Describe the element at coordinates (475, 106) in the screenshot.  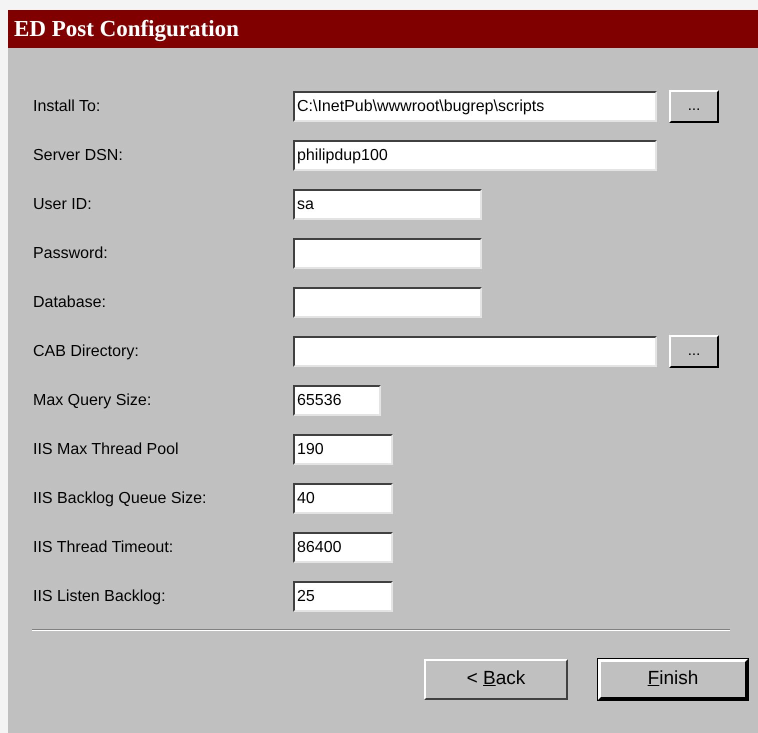
I see `input-field: C:\InetPub\wwwroot\bugrep\scripts` at that location.